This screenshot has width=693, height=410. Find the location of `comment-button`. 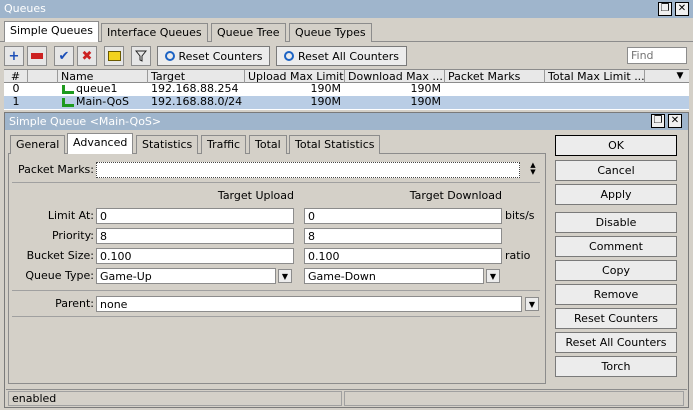

comment-button is located at coordinates (114, 56).